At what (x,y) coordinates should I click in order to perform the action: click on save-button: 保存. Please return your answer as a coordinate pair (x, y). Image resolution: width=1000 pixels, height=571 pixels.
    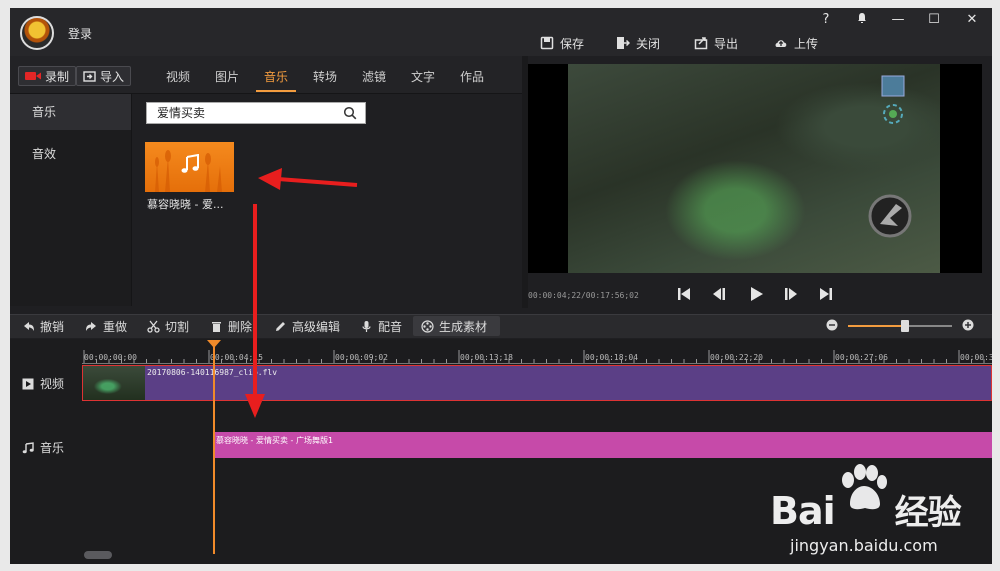
    Looking at the image, I should click on (562, 43).